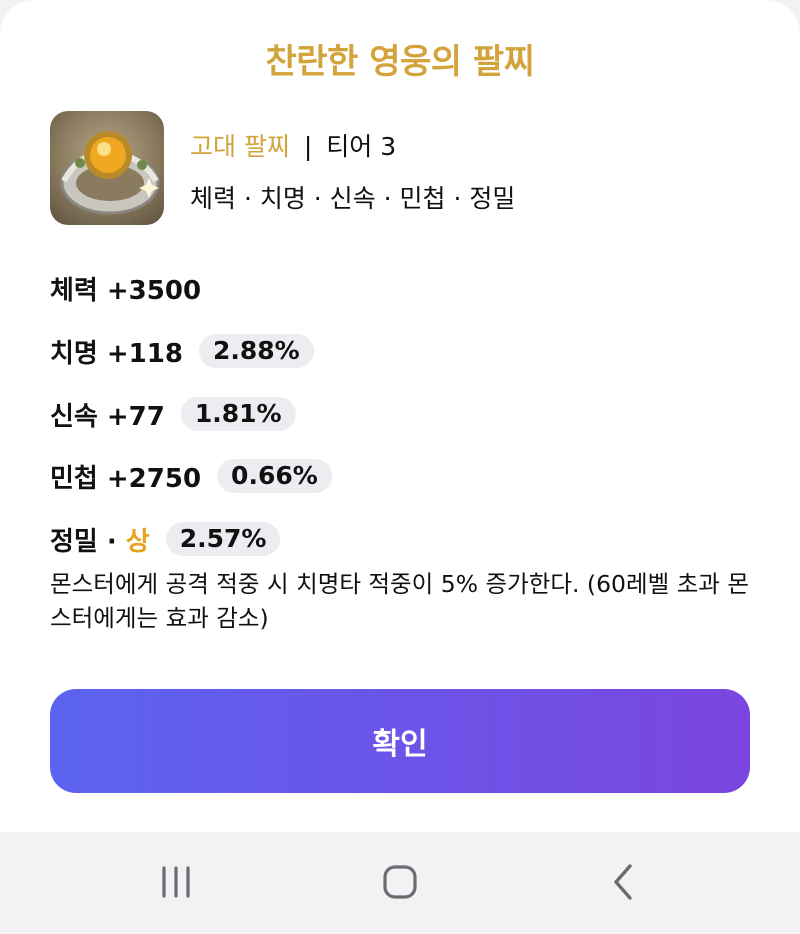 The image size is (800, 934). What do you see at coordinates (238, 414) in the screenshot?
I see `stat-percent-chip: 1.81%` at bounding box center [238, 414].